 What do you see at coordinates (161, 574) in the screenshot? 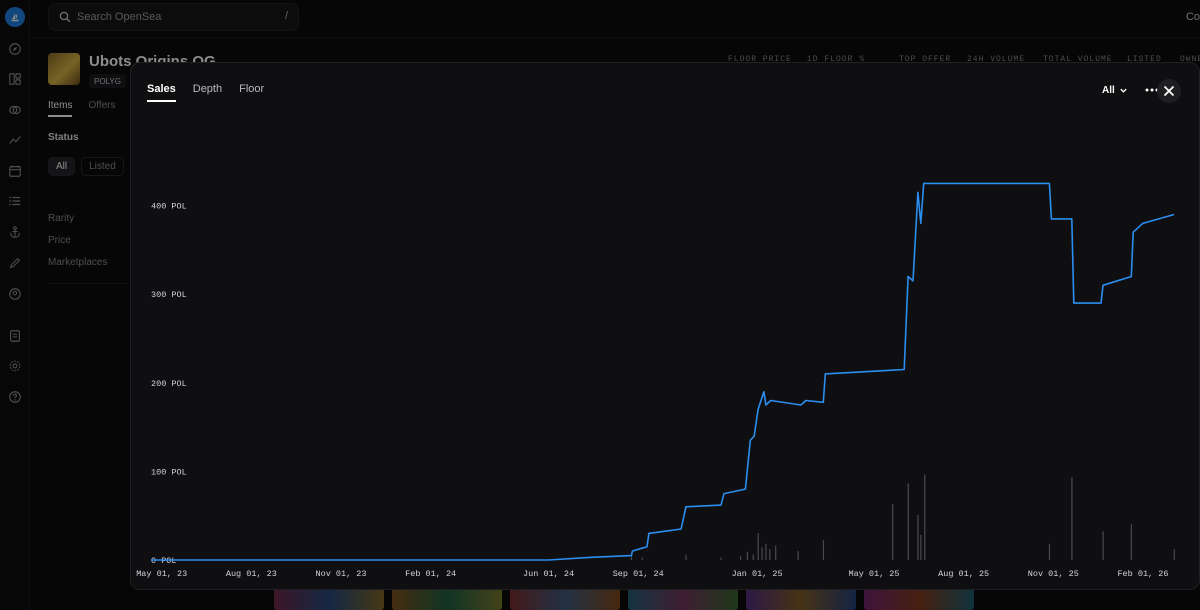
I see `x-tick-label: May 01, 23` at bounding box center [161, 574].